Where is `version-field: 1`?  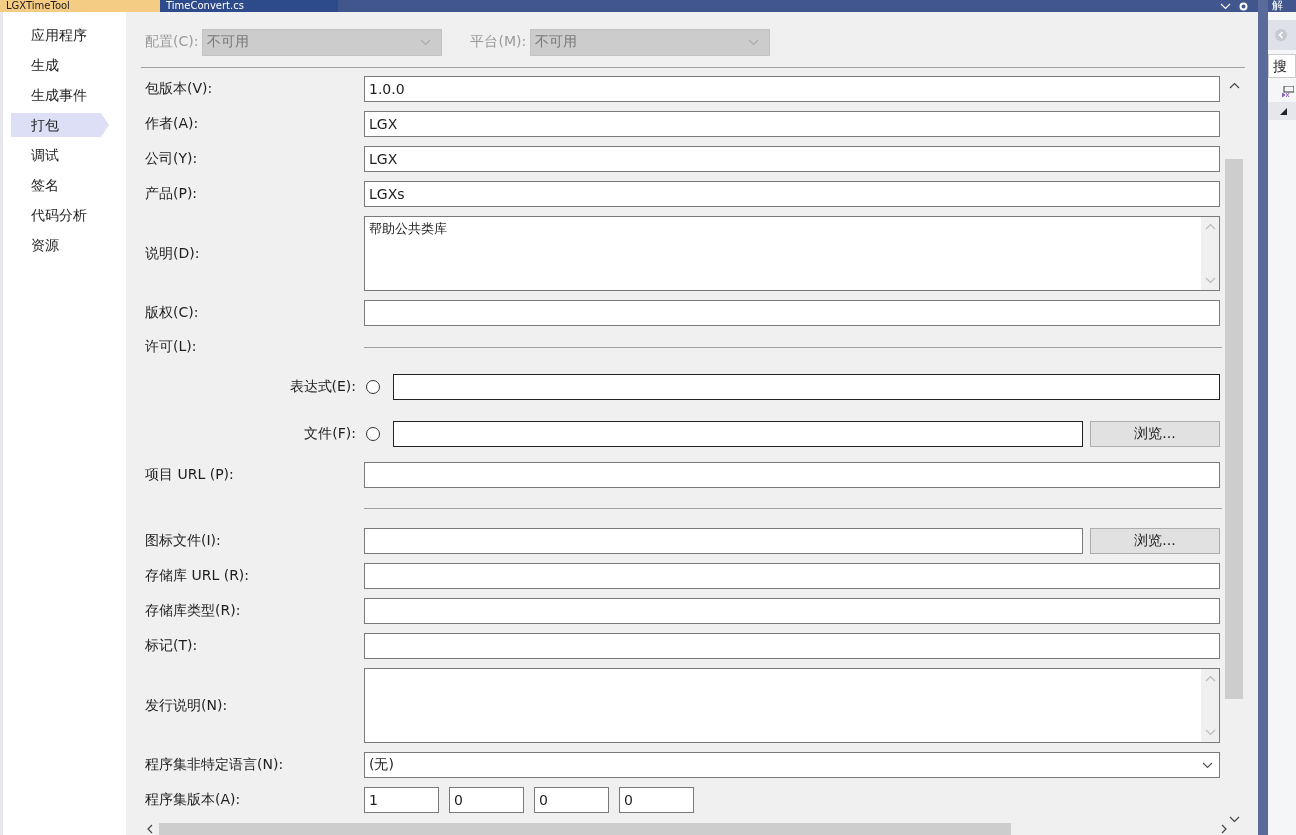 version-field: 1 is located at coordinates (401, 800).